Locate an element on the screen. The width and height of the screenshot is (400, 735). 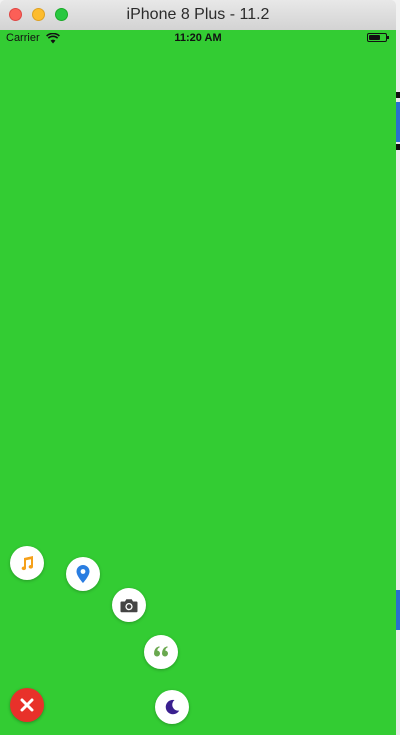
music-note-icon is located at coordinates (27, 563).